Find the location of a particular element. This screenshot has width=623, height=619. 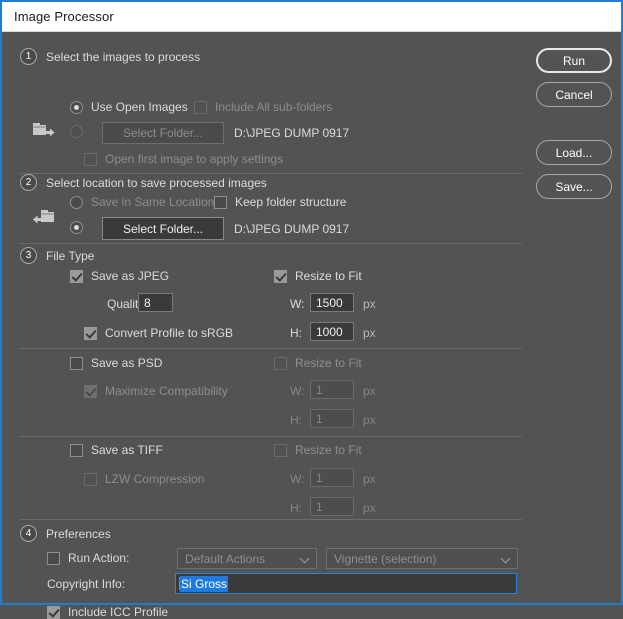

save-as-tiff-option: Save as TIFF is located at coordinates (116, 450).